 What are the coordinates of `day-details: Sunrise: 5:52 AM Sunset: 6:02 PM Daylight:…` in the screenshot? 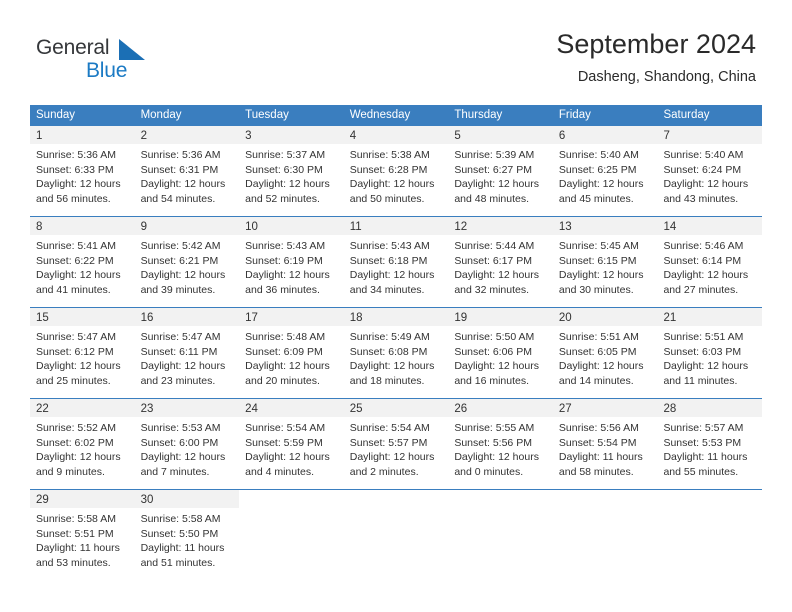 It's located at (82, 449).